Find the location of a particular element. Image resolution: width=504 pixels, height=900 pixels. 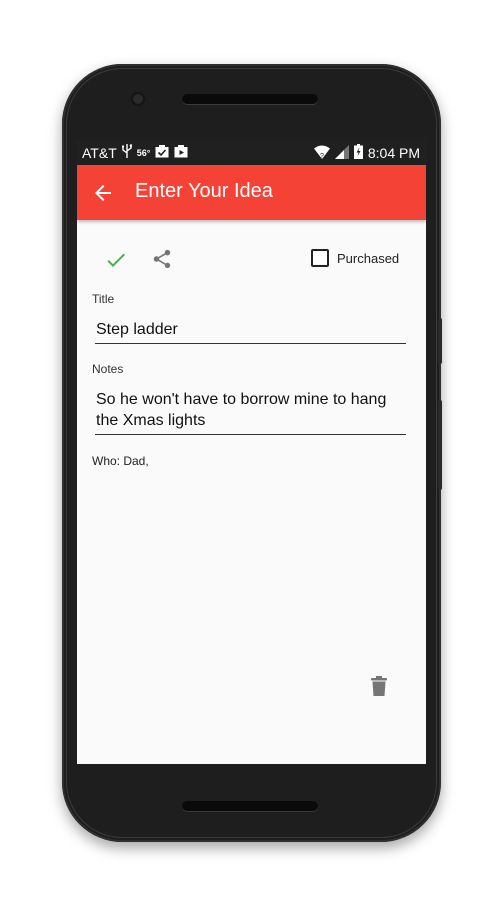

top-speaker is located at coordinates (250, 99).